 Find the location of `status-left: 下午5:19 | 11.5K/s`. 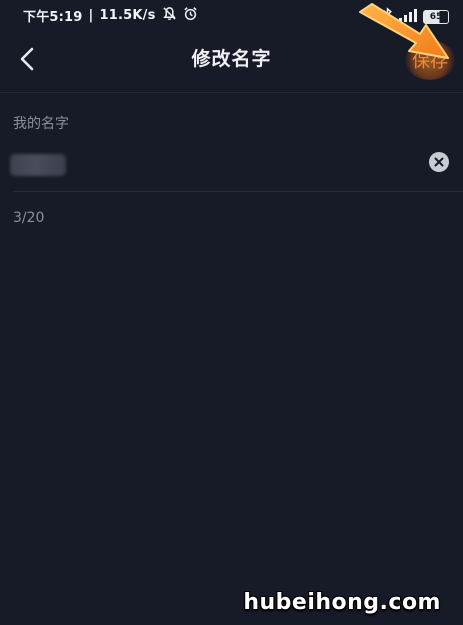

status-left: 下午5:19 | 11.5K/s is located at coordinates (110, 15).